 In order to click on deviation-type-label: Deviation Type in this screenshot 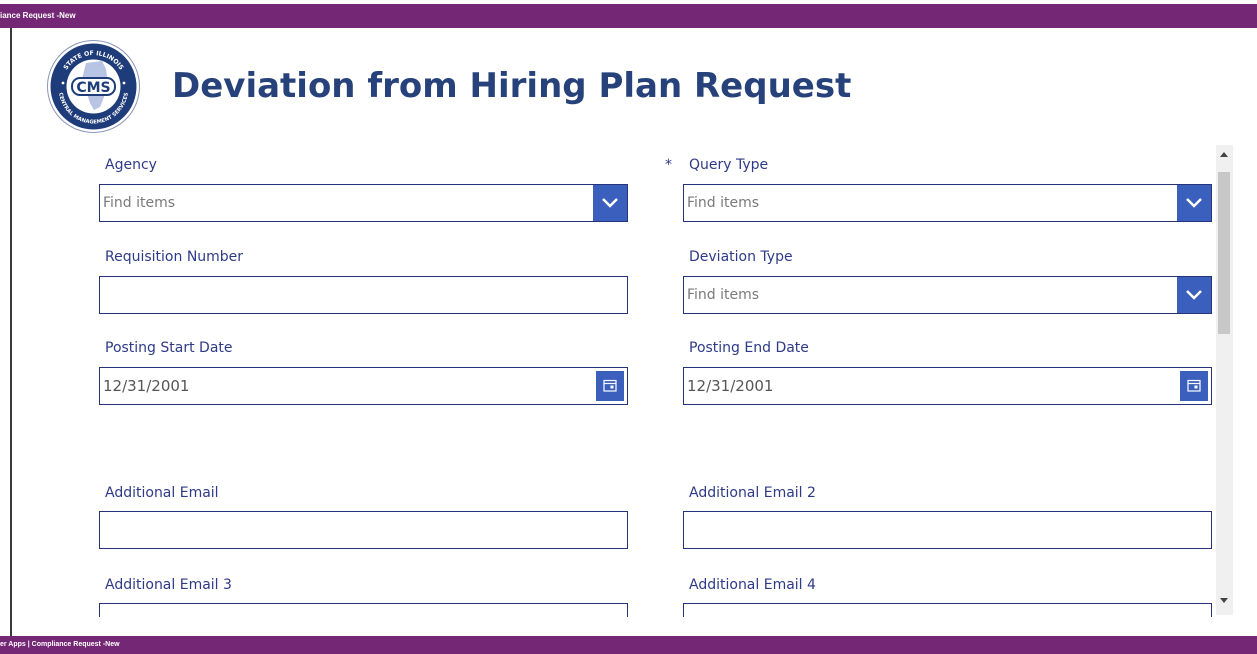, I will do `click(741, 257)`.